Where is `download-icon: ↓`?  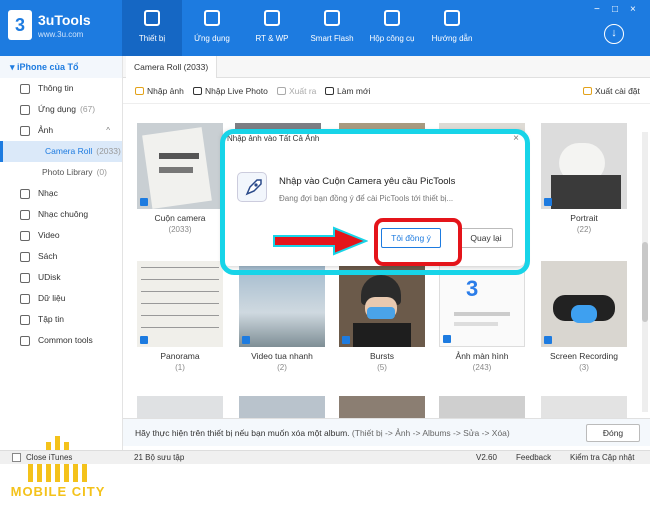 download-icon: ↓ is located at coordinates (614, 34).